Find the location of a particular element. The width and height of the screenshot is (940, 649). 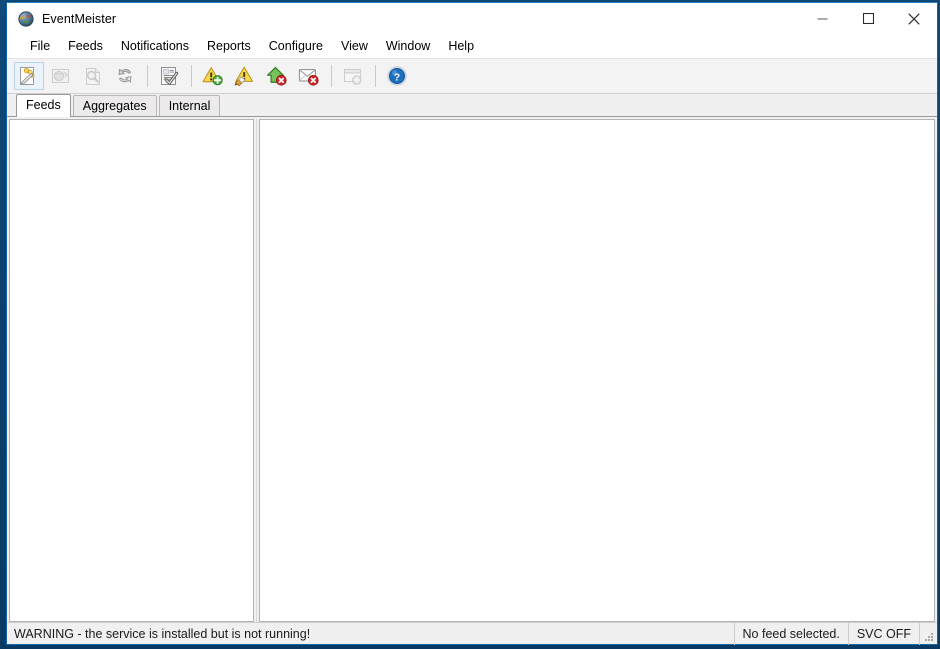

splitter-grip is located at coordinates (256, 370).